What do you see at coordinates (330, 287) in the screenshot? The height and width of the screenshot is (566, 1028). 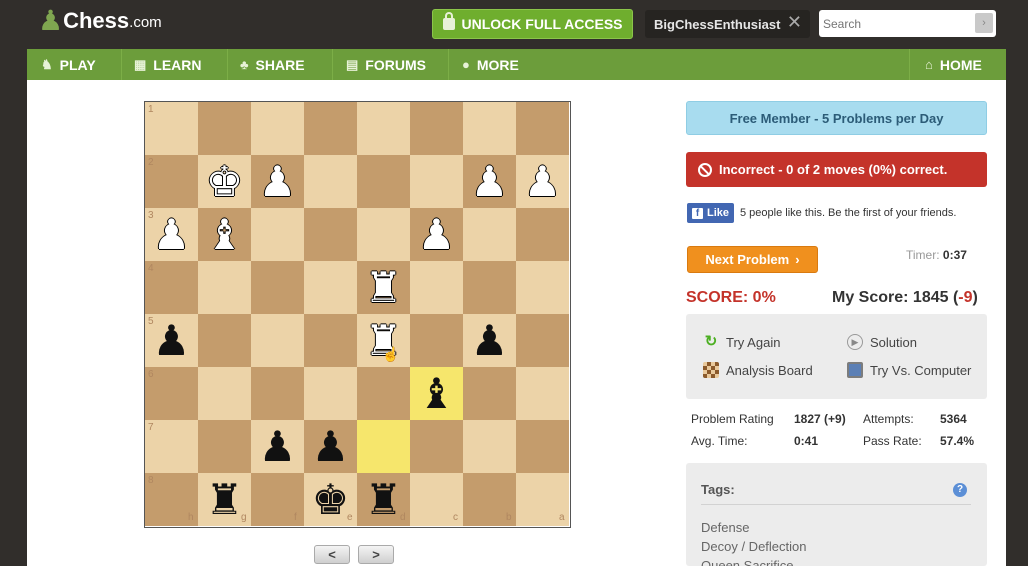 I see `board-square-e4` at bounding box center [330, 287].